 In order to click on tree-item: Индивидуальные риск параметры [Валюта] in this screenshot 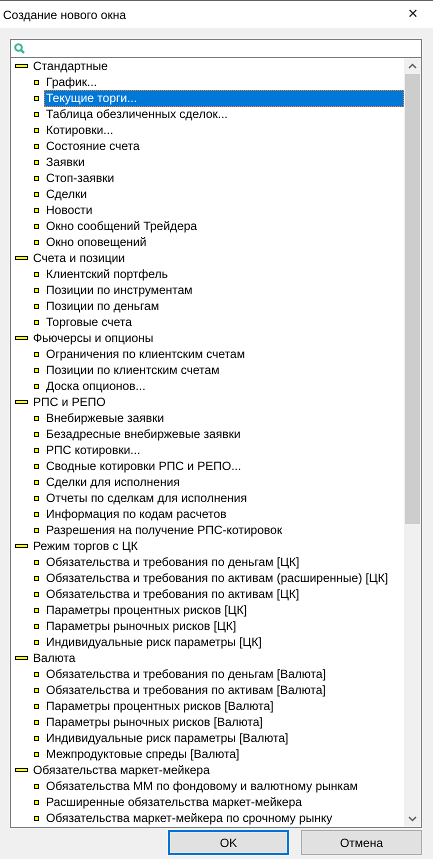, I will do `click(168, 738)`.